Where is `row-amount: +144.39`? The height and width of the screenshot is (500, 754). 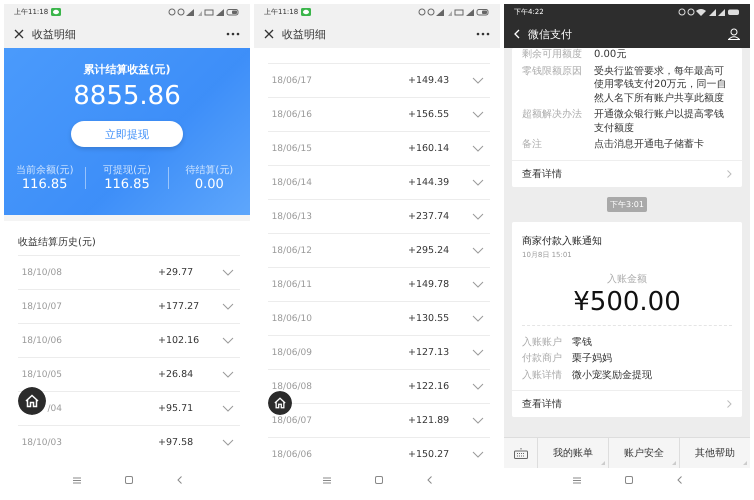 row-amount: +144.39 is located at coordinates (429, 182).